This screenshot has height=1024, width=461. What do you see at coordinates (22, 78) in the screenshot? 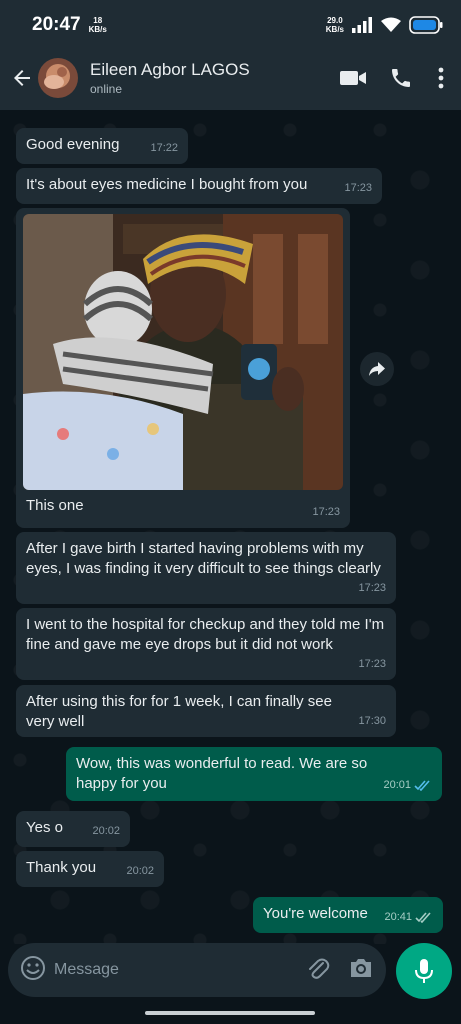
I see `arrow-left-icon` at bounding box center [22, 78].